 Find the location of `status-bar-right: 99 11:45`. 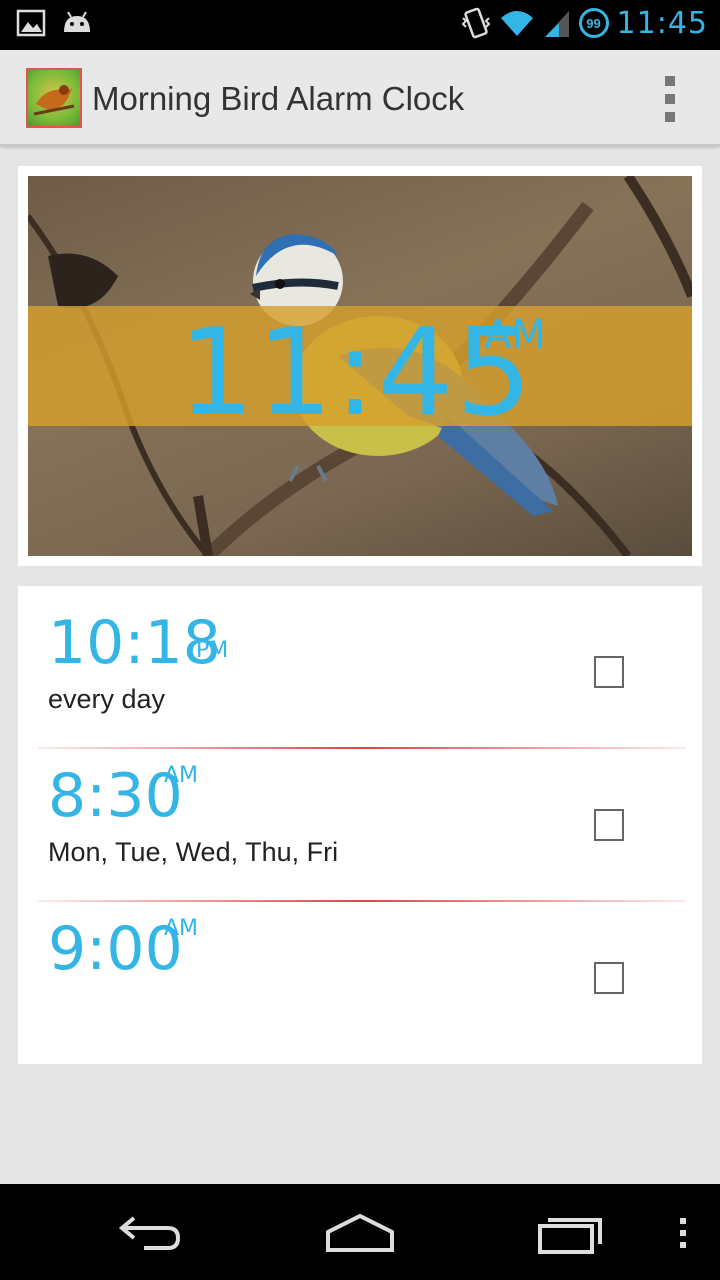

status-bar-right: 99 11:45 is located at coordinates (584, 23).